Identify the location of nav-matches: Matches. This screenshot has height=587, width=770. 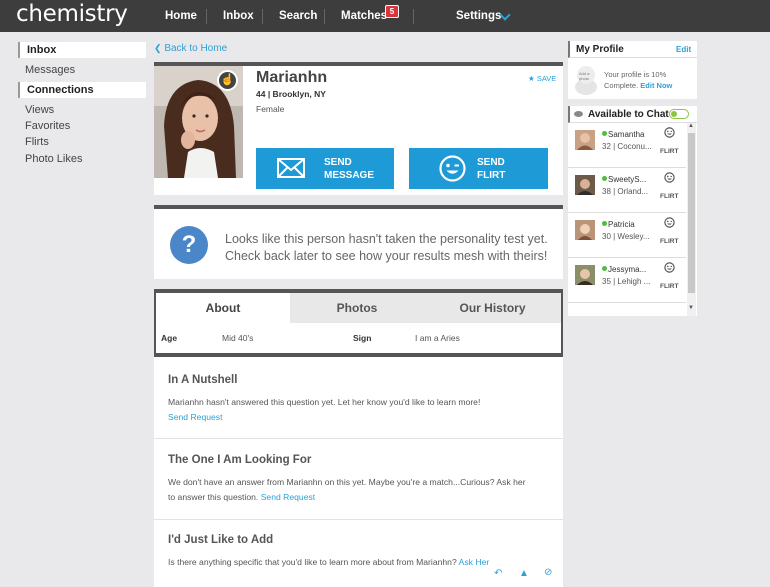
(364, 16).